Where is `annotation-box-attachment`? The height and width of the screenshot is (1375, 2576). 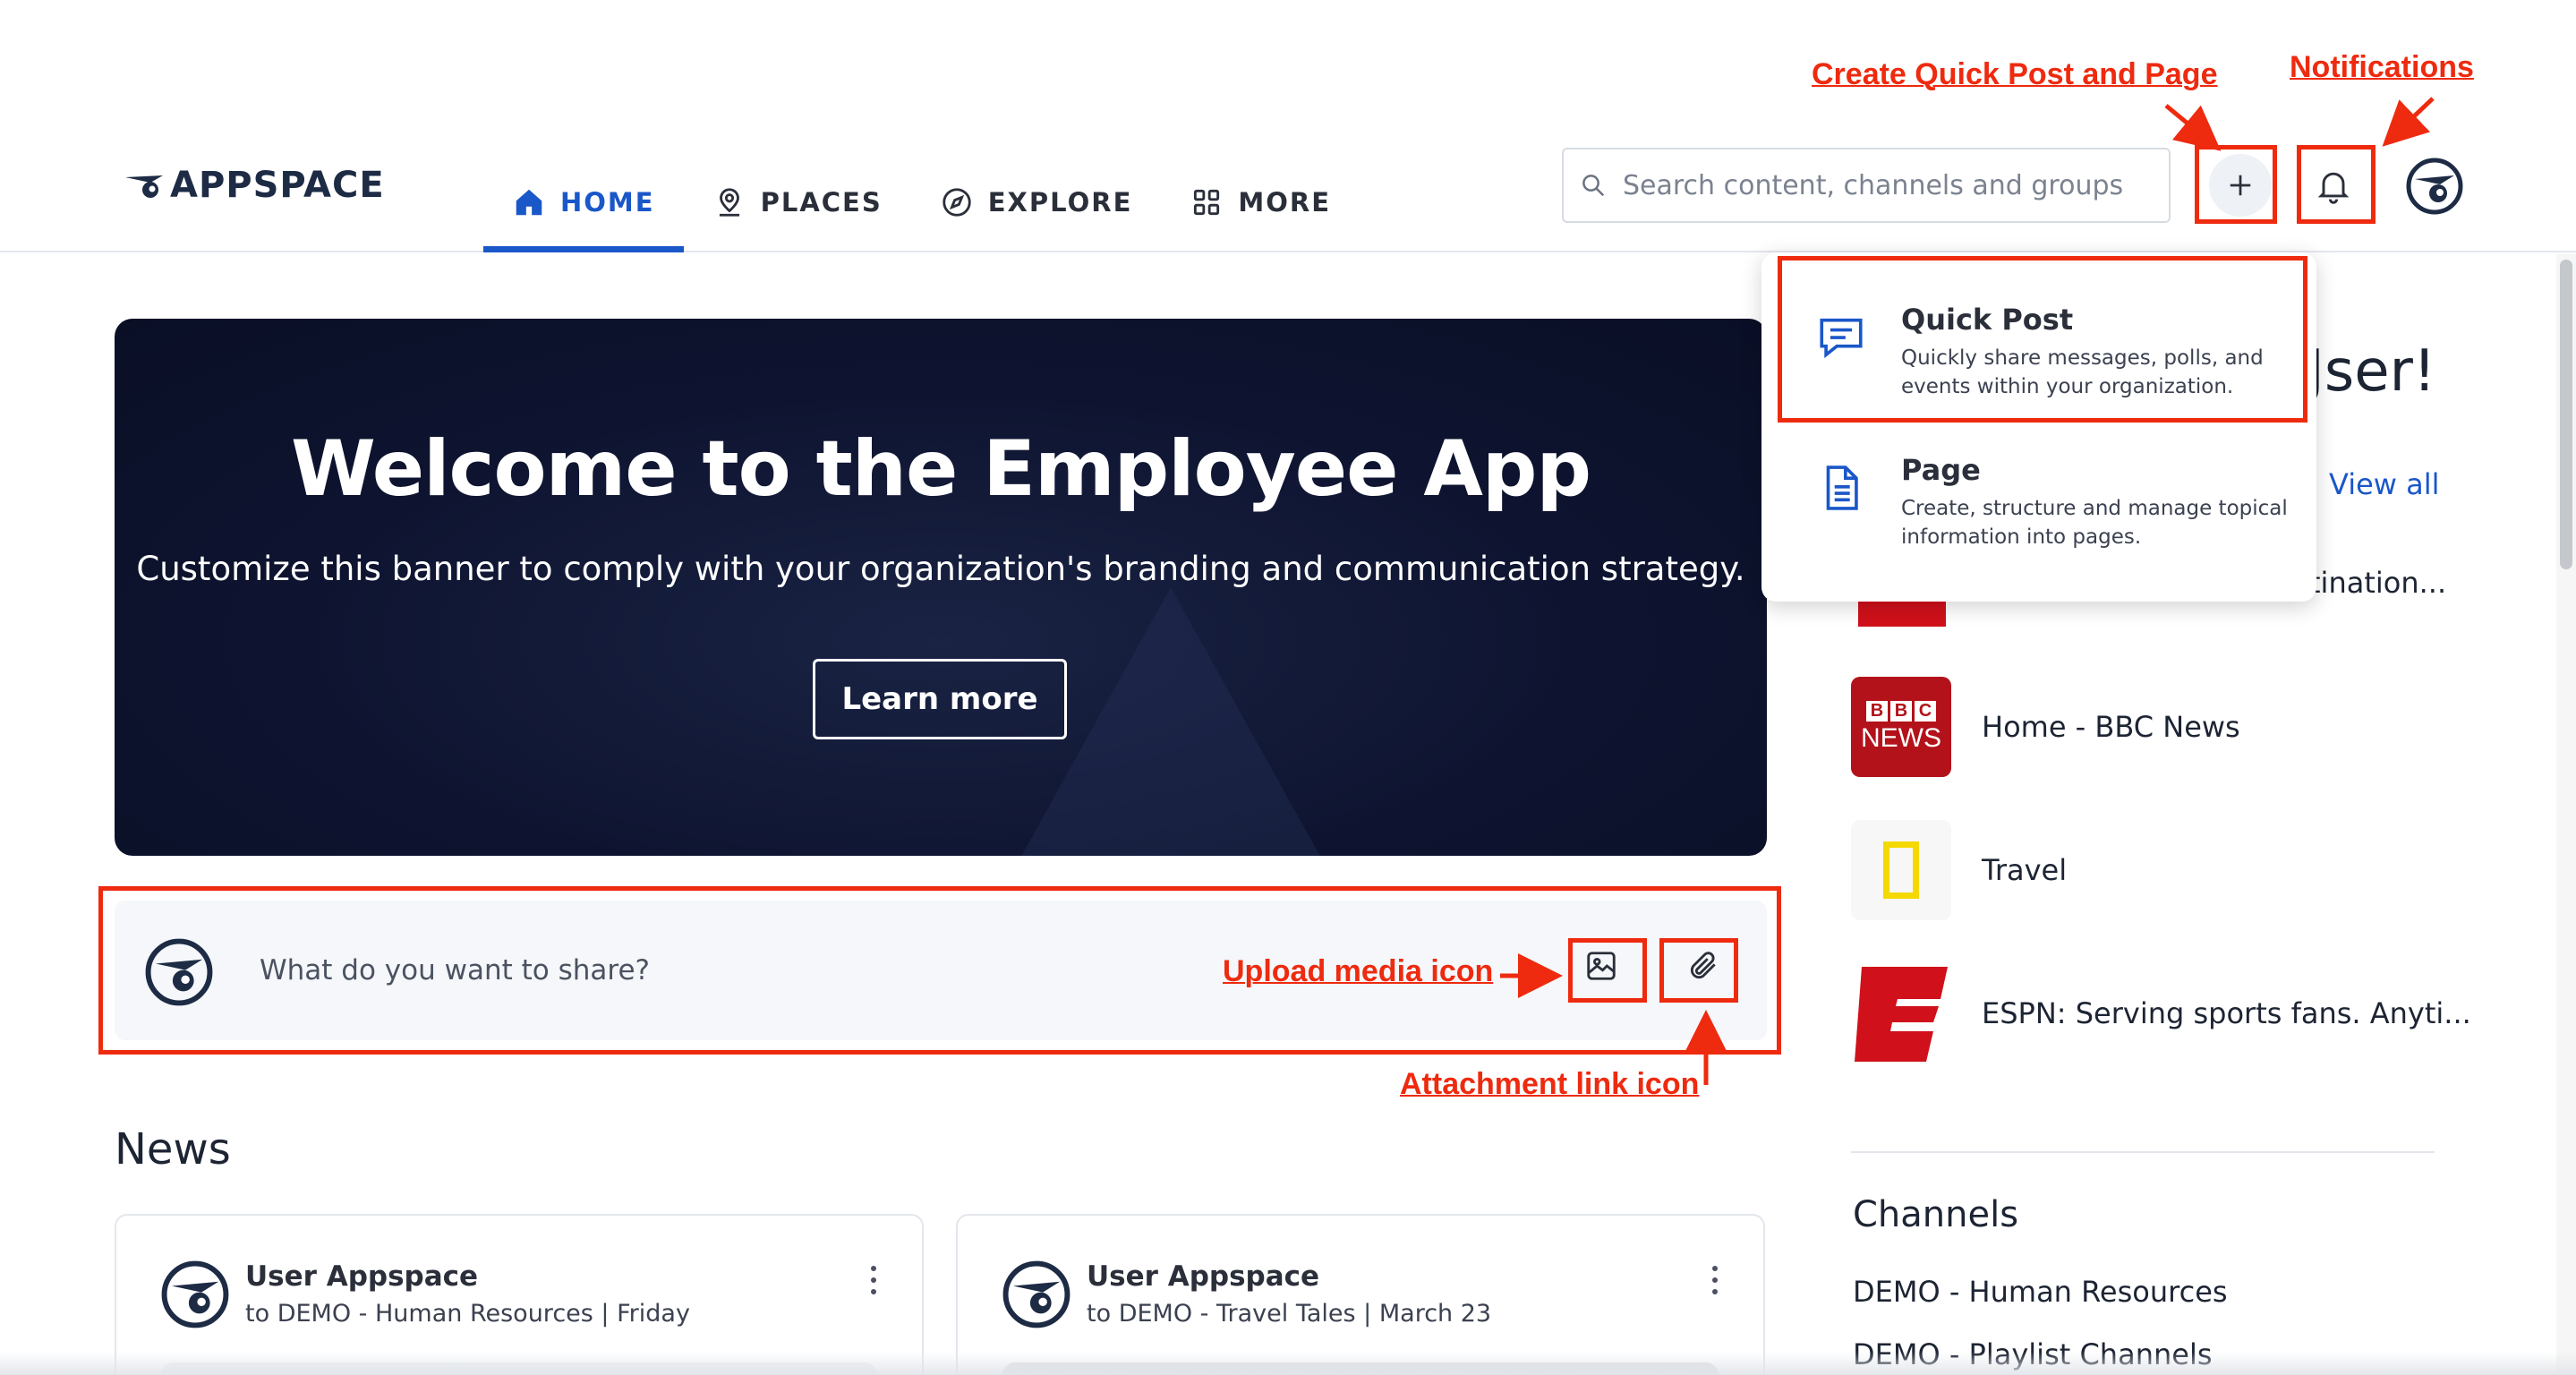 annotation-box-attachment is located at coordinates (1698, 970).